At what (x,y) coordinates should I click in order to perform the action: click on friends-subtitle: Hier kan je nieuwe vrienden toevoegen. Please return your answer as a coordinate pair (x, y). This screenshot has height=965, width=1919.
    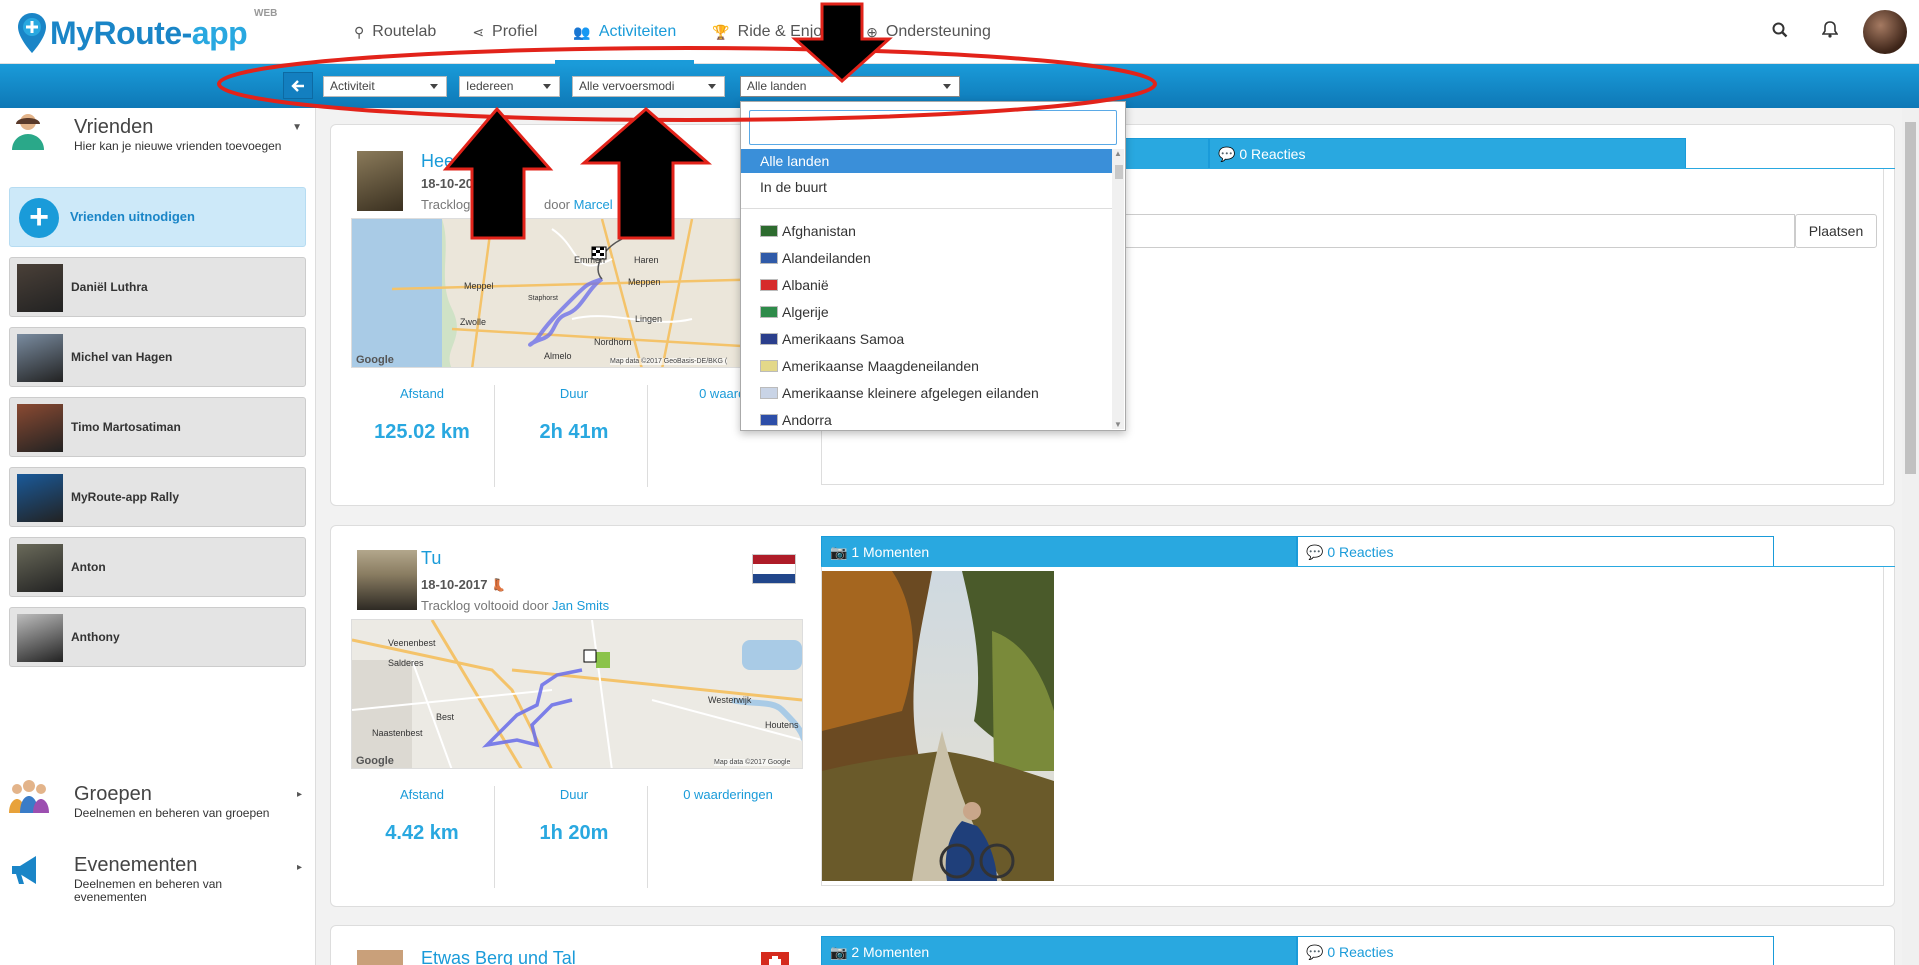
    Looking at the image, I should click on (178, 146).